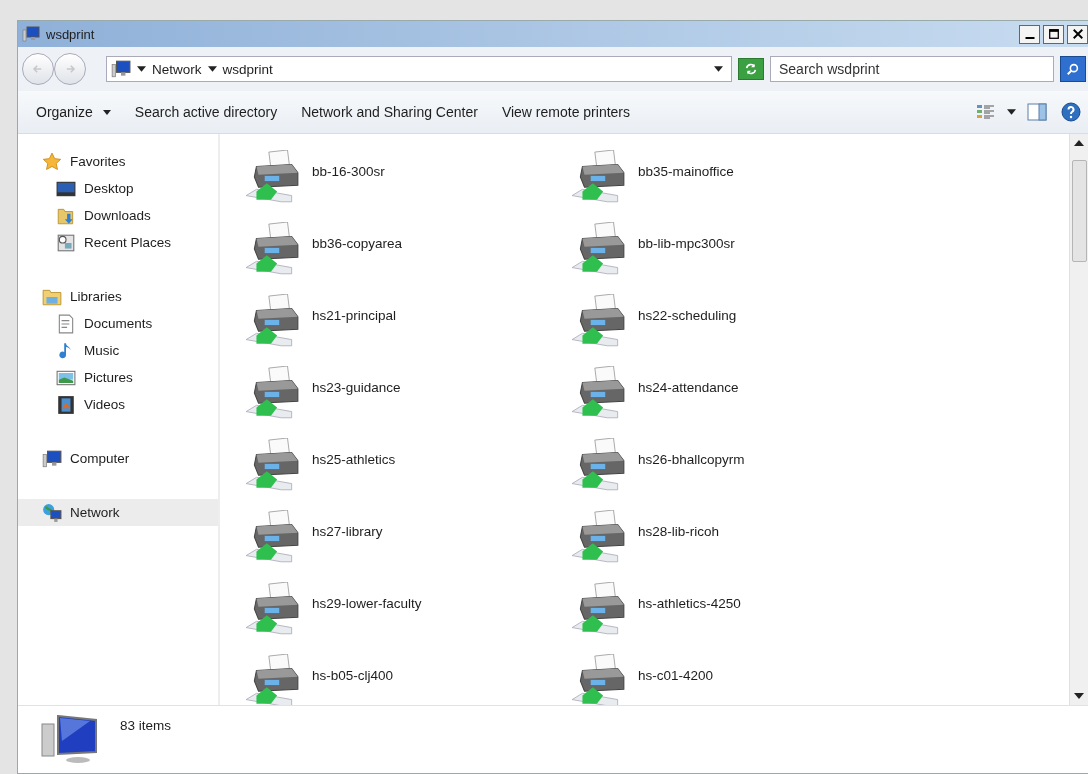  I want to click on scroll-thumb, so click(1079, 211).